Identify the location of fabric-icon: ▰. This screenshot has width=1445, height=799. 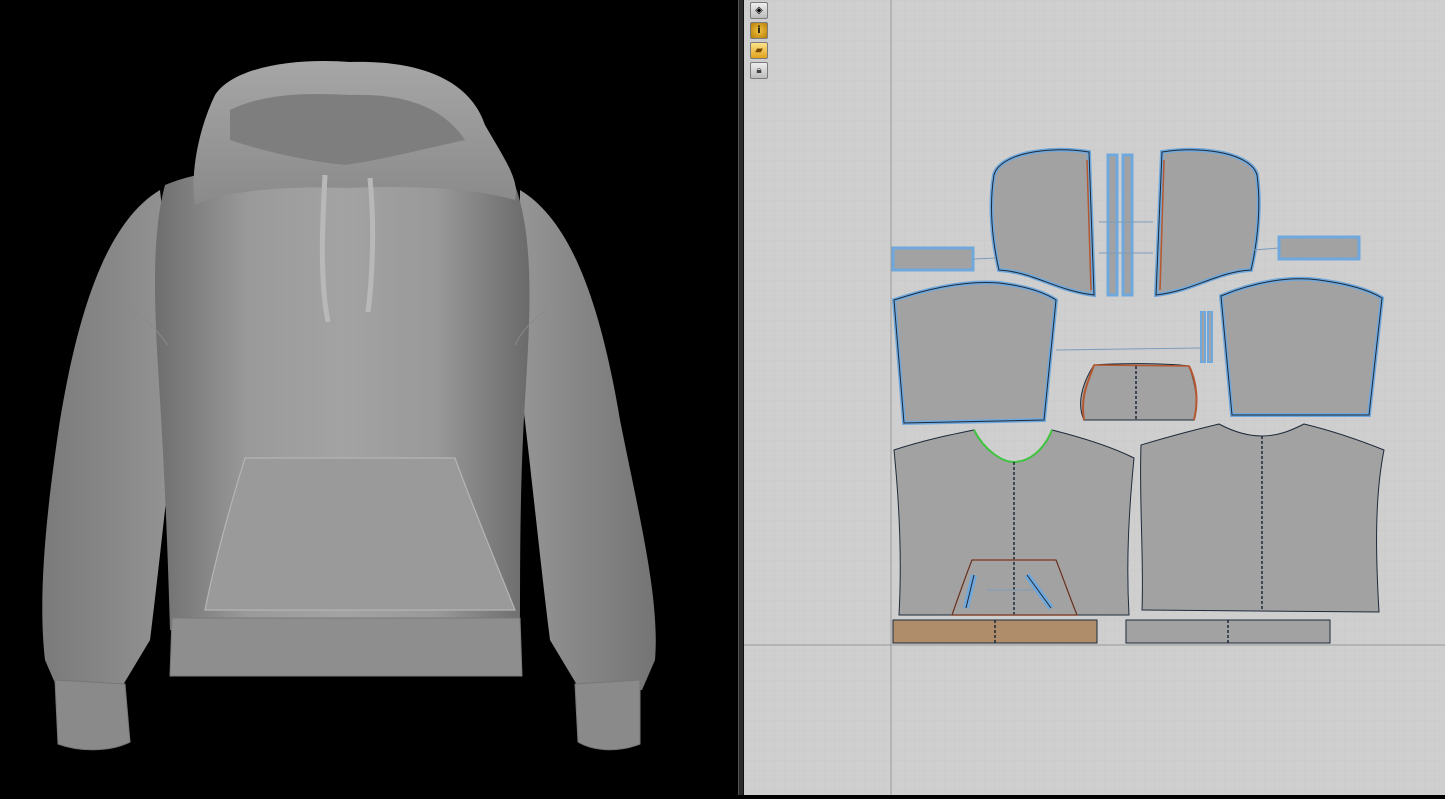
(759, 50).